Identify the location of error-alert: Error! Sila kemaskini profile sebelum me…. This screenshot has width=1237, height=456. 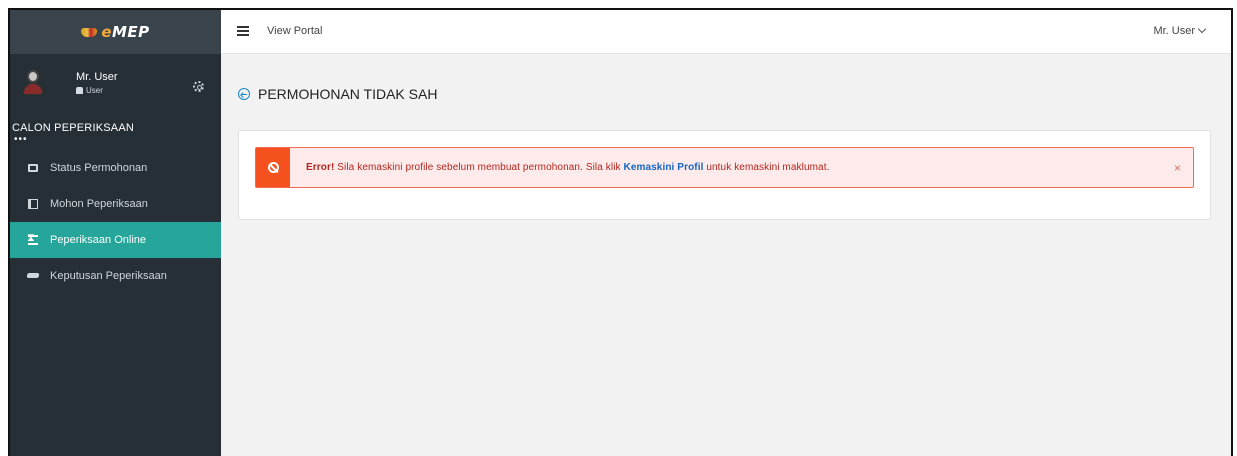
(724, 167).